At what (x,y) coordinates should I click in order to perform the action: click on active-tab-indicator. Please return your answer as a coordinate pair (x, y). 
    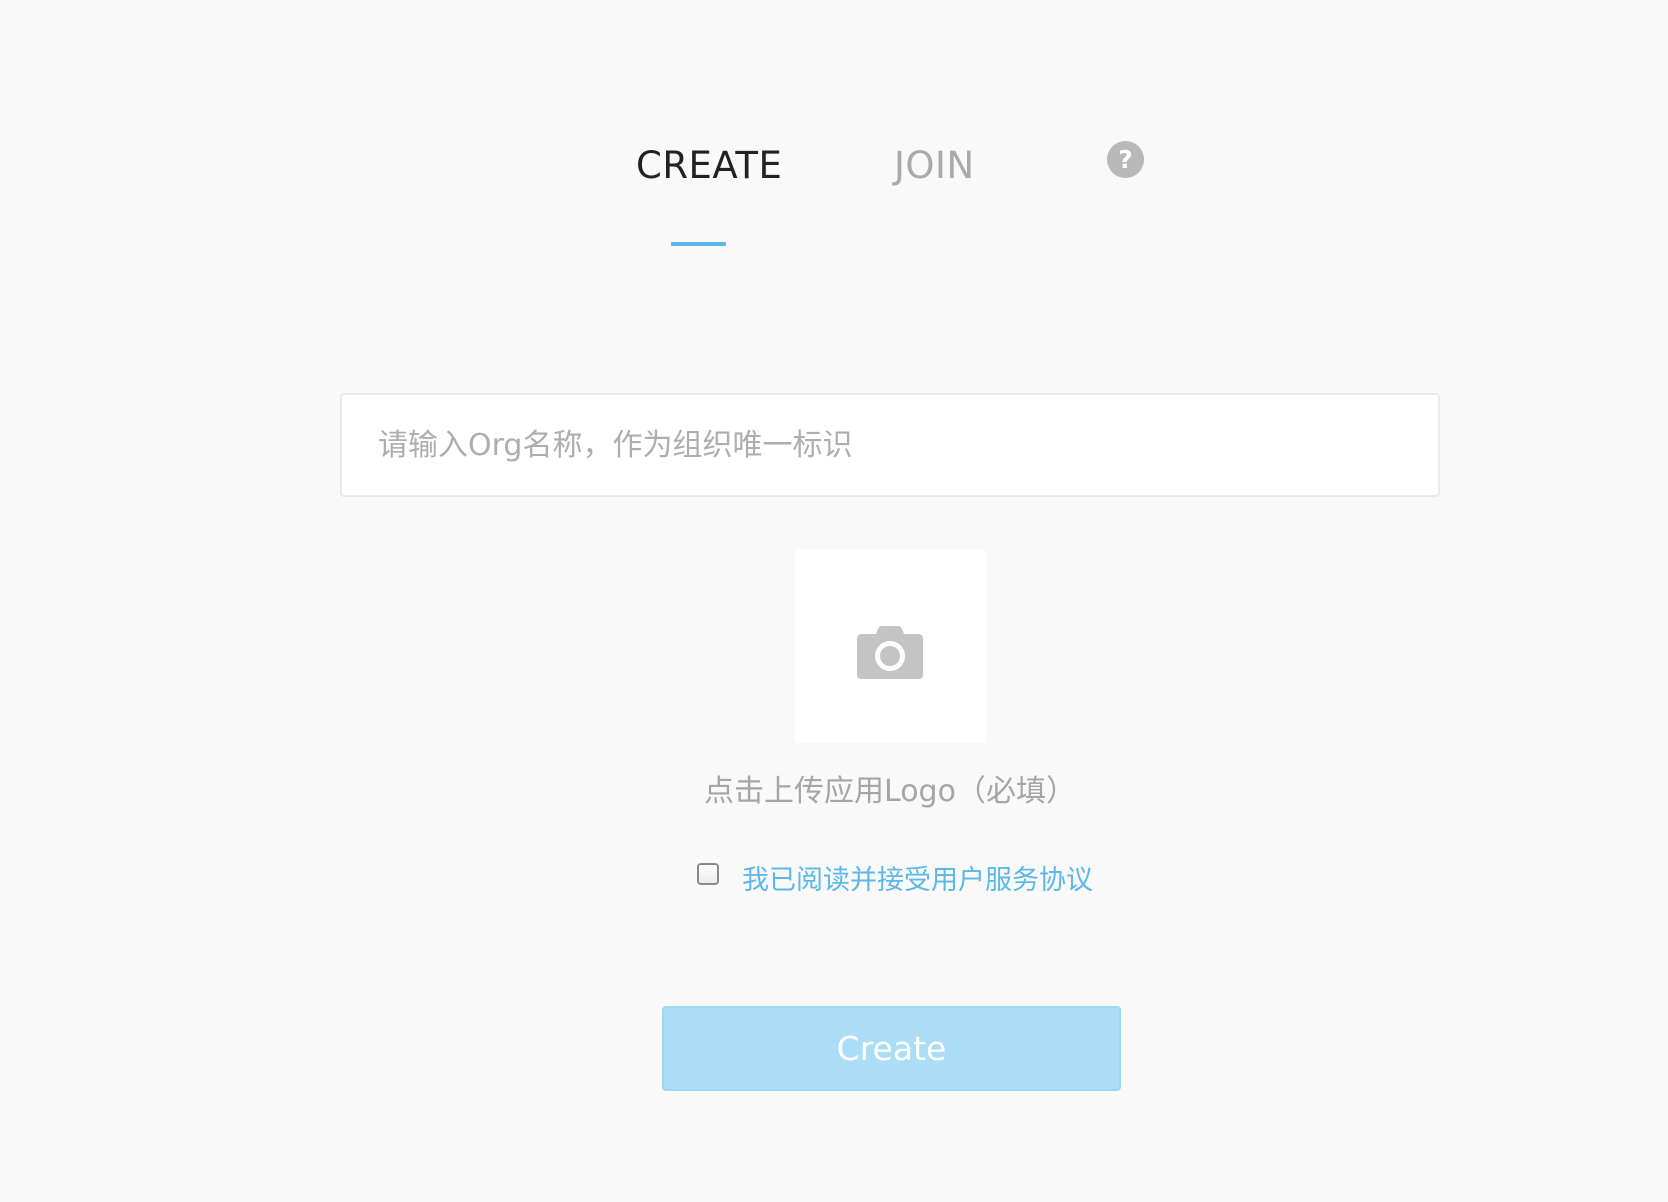
    Looking at the image, I should click on (698, 244).